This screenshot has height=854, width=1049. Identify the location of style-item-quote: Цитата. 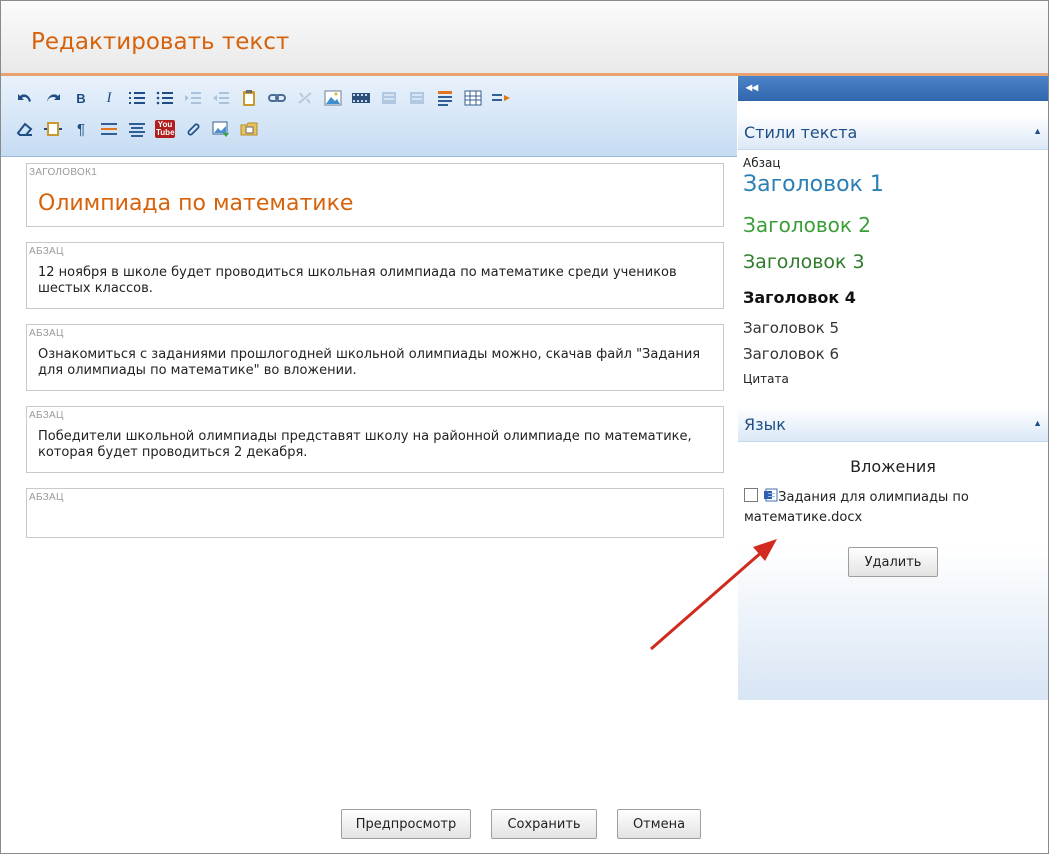
(766, 379).